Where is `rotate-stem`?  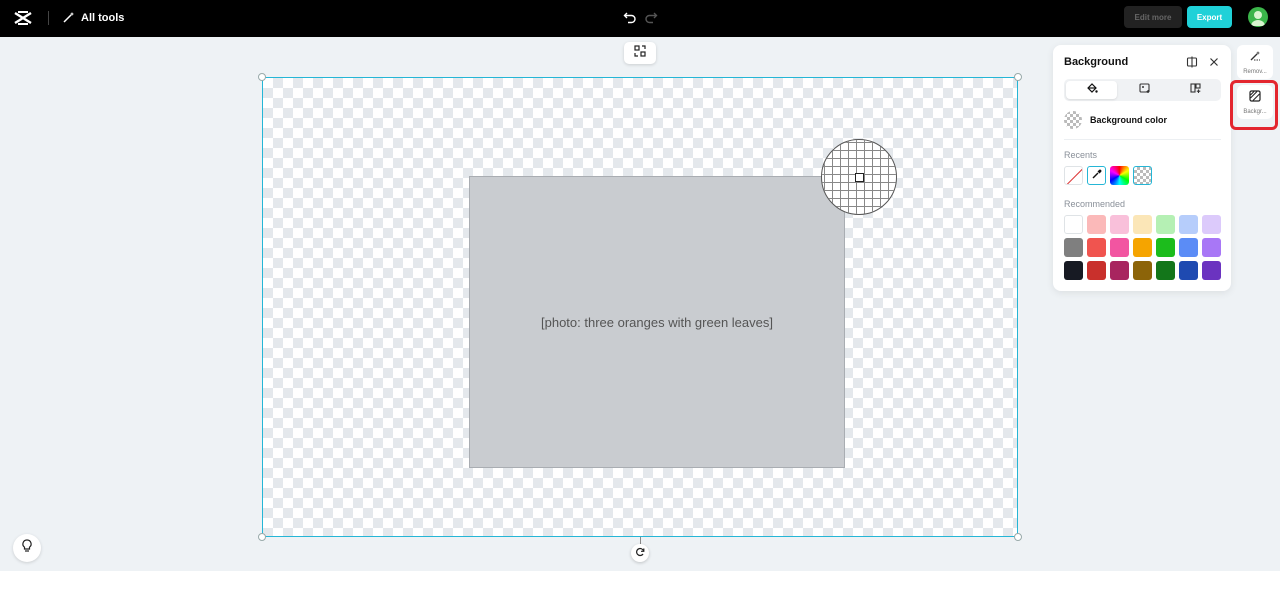 rotate-stem is located at coordinates (640, 540).